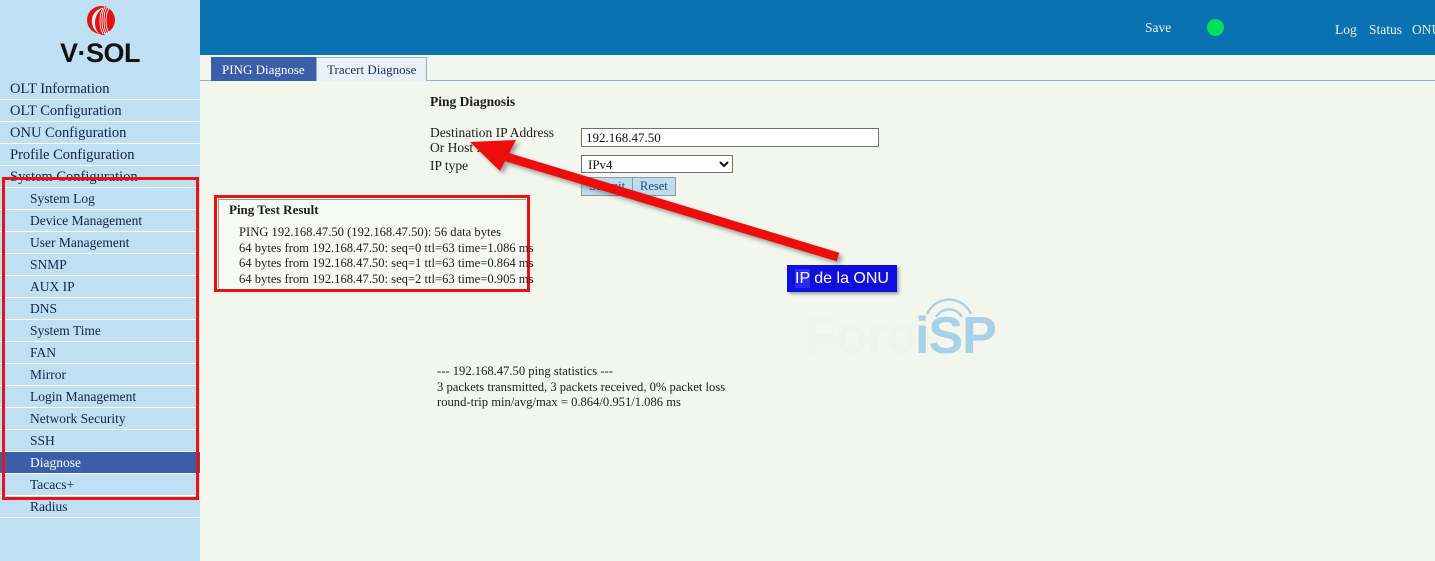 The width and height of the screenshot is (1435, 561). I want to click on sidebar-item-onu-configuration: ONU Configuration, so click(100, 133).